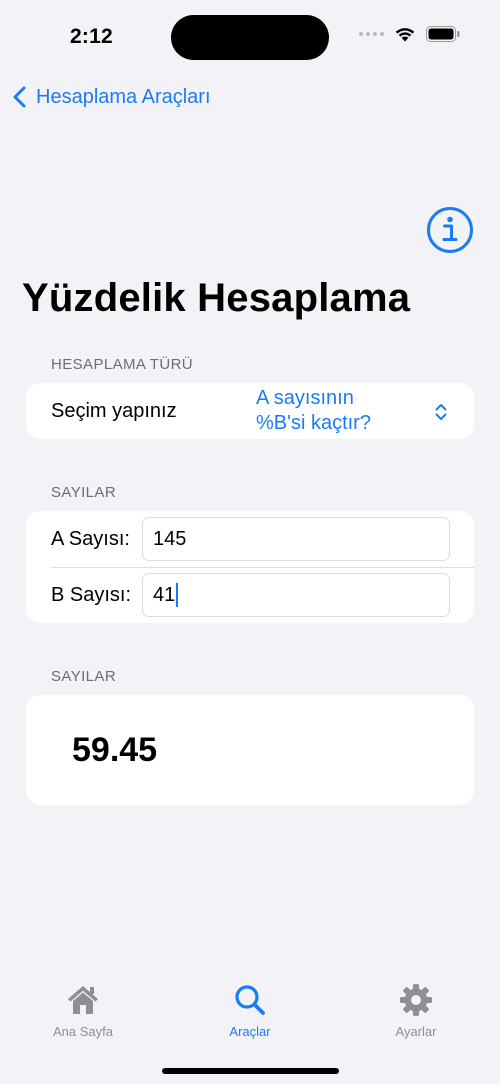 The width and height of the screenshot is (500, 1084). I want to click on tab-settings: Ayarlar, so click(416, 1010).